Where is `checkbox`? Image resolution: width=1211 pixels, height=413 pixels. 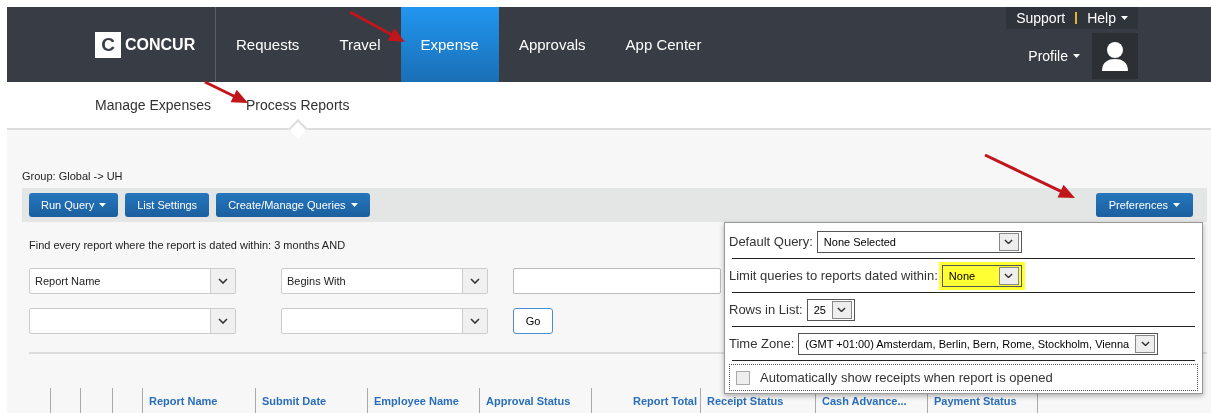
checkbox is located at coordinates (743, 377).